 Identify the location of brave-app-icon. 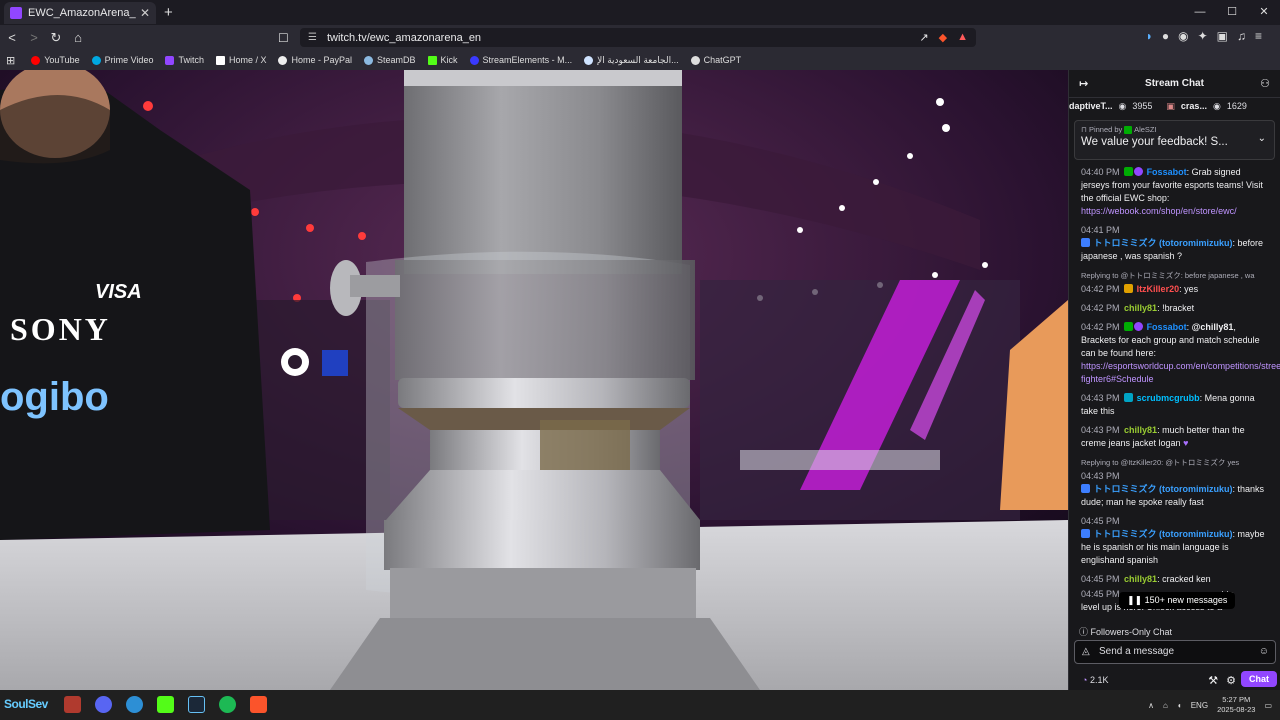
(258, 704).